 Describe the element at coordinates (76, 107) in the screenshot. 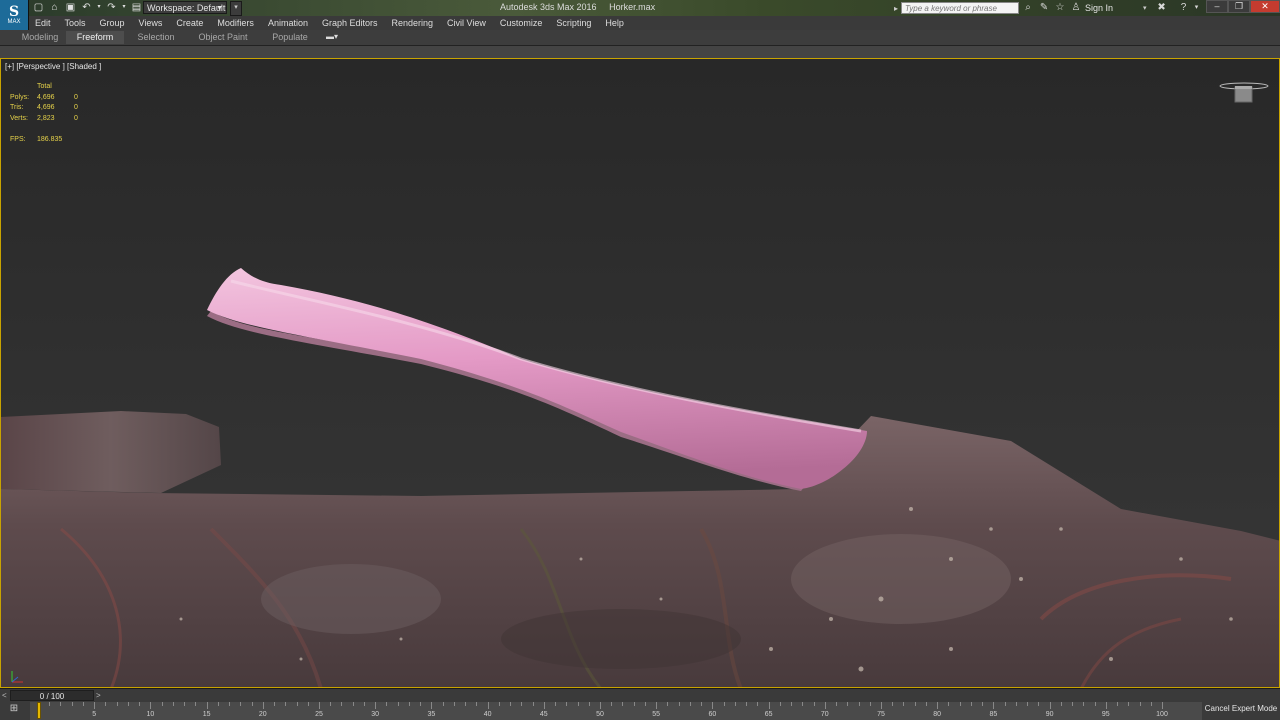

I see `stats-selected: 0` at that location.